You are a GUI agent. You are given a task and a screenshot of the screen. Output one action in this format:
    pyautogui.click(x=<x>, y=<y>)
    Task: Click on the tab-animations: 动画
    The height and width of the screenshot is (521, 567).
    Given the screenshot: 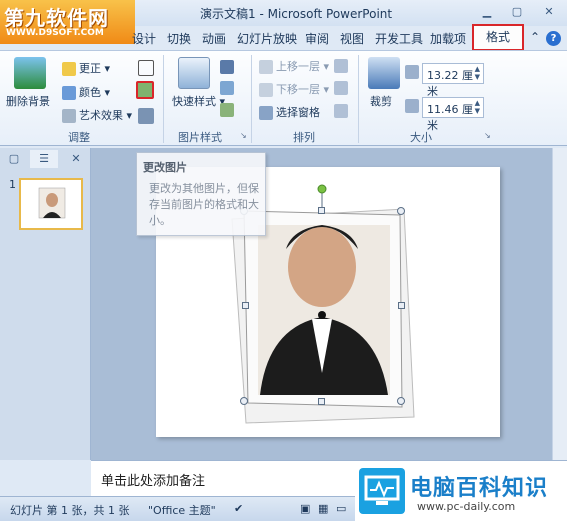 What is the action you would take?
    pyautogui.click(x=214, y=38)
    